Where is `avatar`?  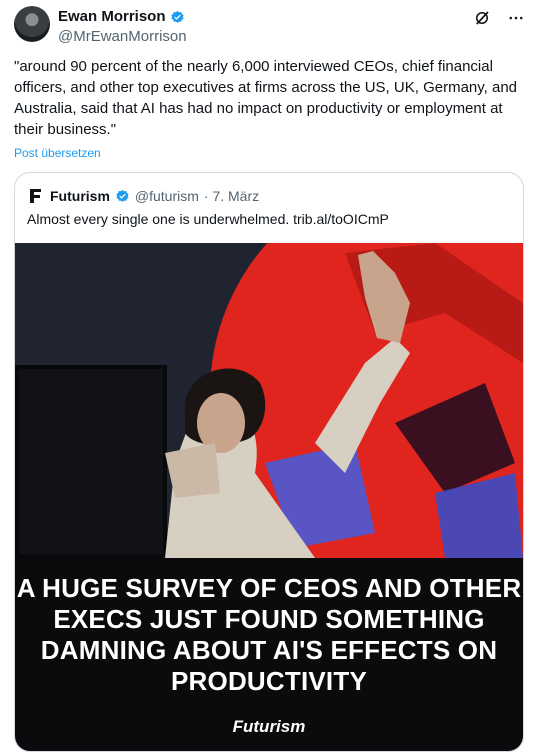
avatar is located at coordinates (32, 24).